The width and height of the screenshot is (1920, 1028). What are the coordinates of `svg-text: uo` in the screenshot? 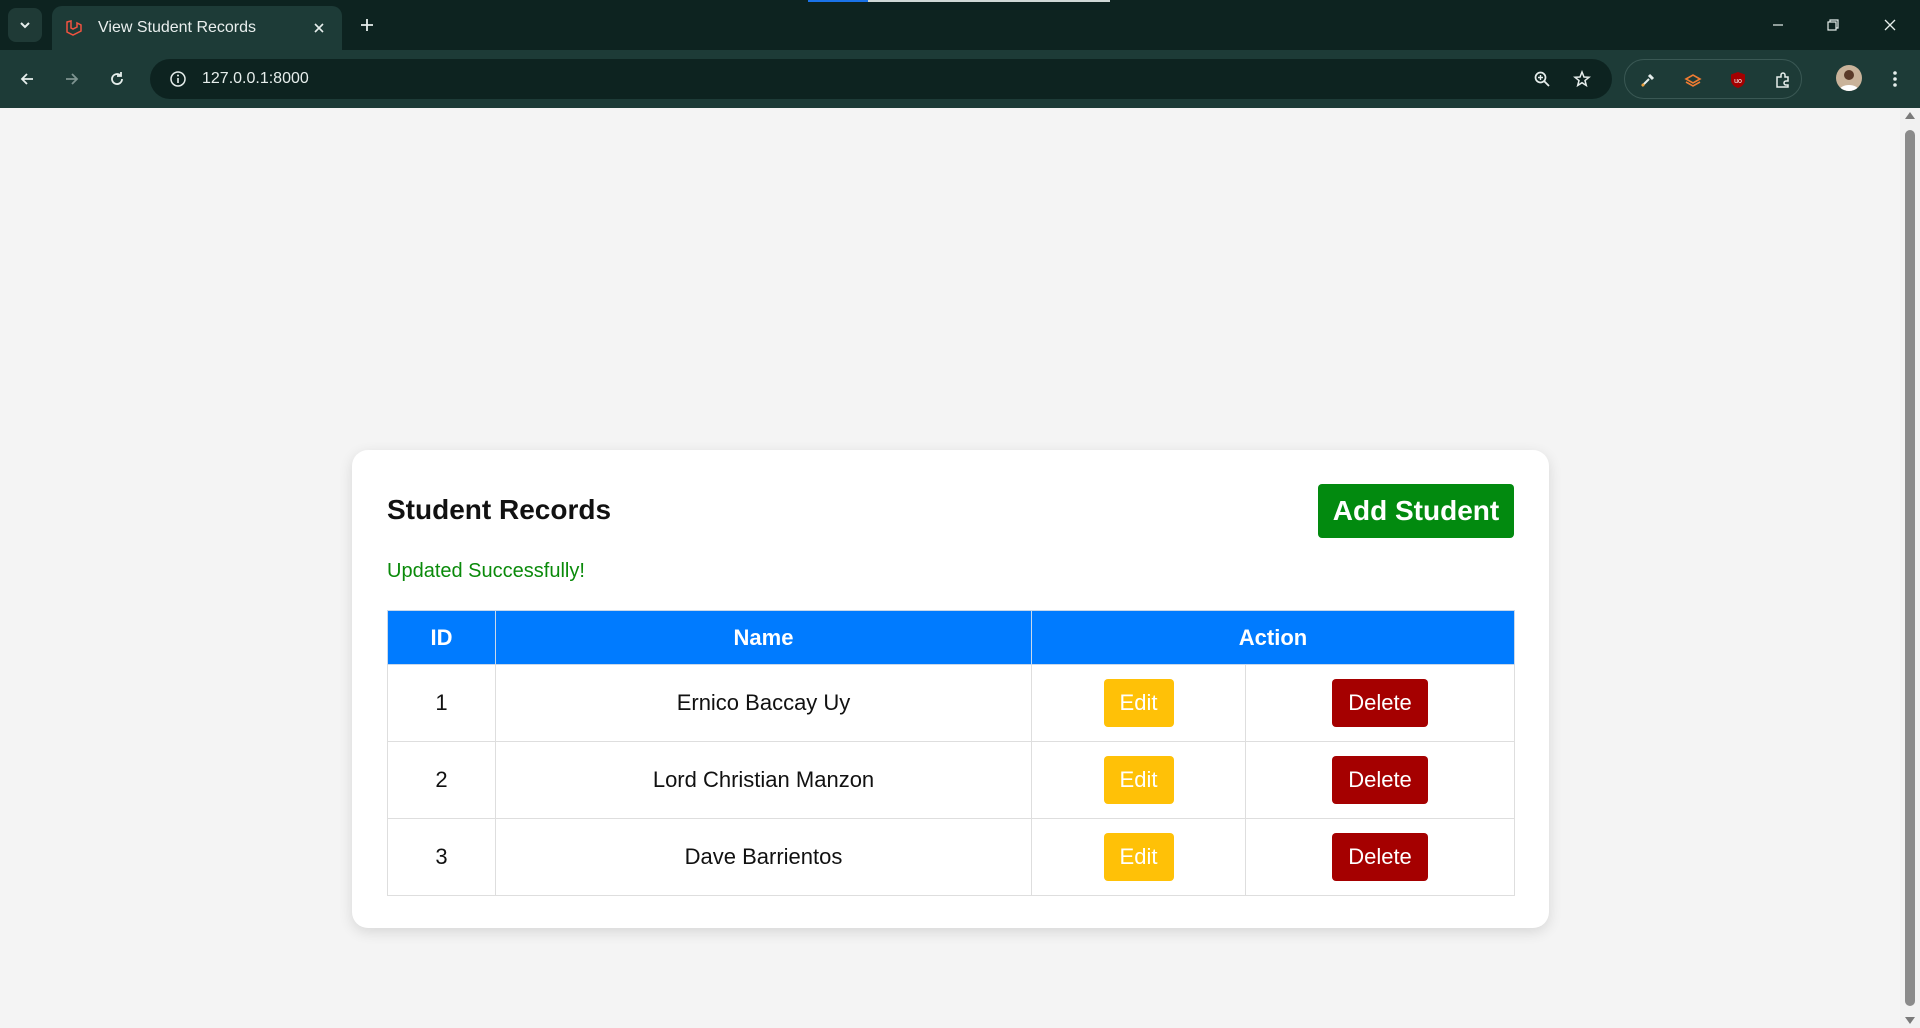 It's located at (1738, 81).